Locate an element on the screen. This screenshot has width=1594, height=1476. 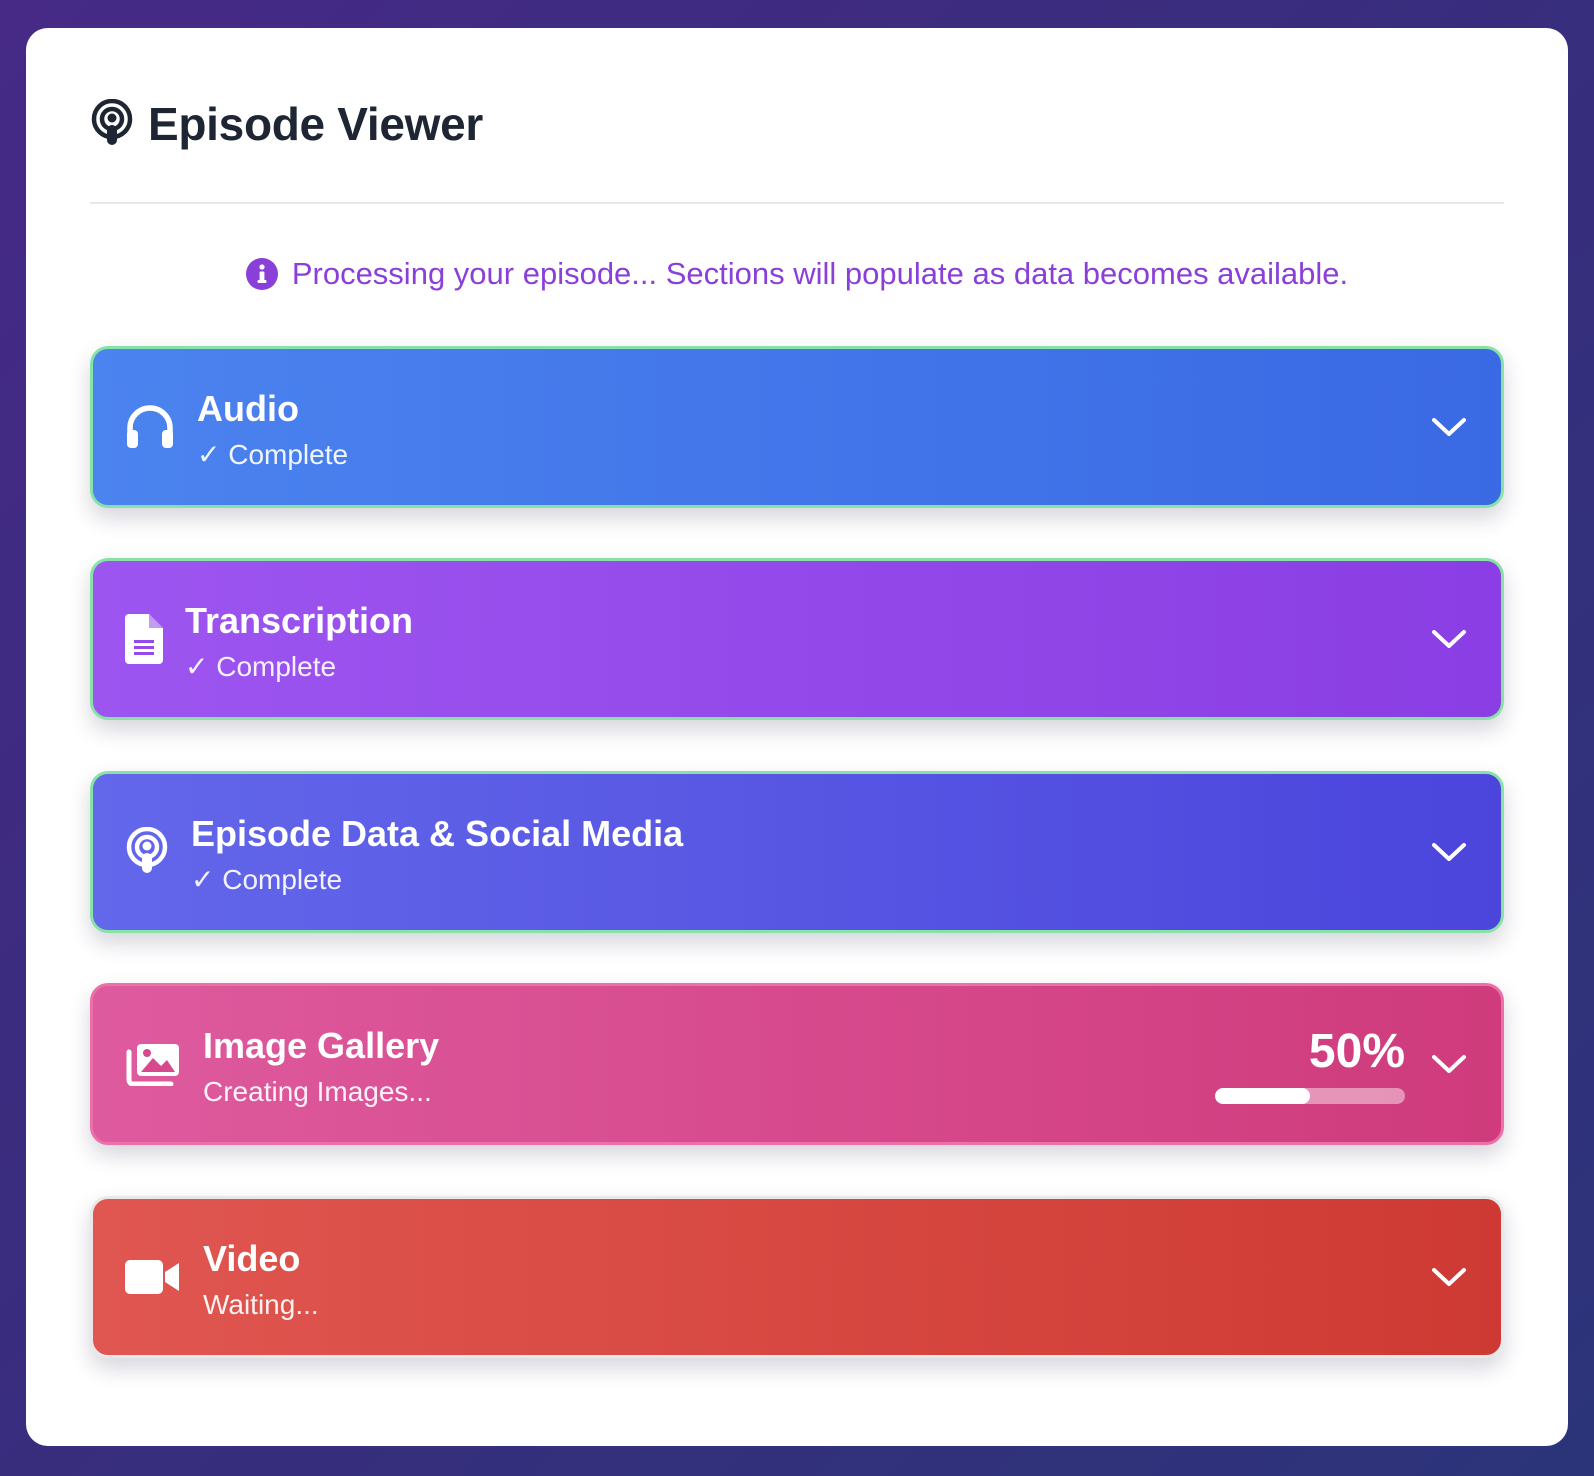
headphones-icon is located at coordinates (150, 427).